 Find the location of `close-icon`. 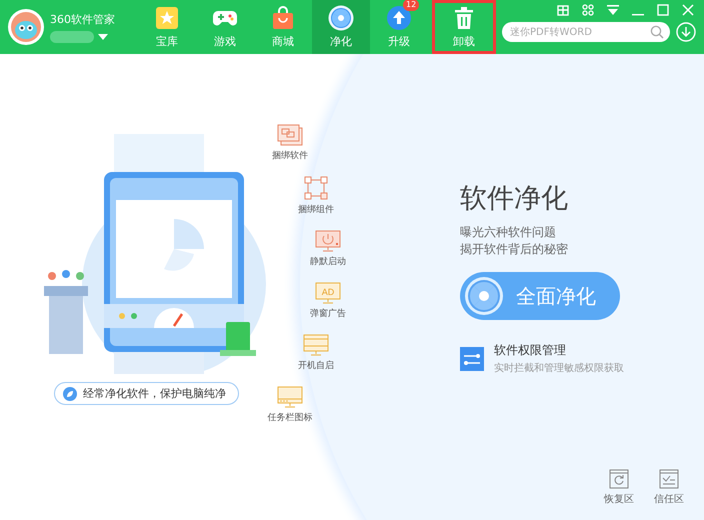

close-icon is located at coordinates (688, 10).